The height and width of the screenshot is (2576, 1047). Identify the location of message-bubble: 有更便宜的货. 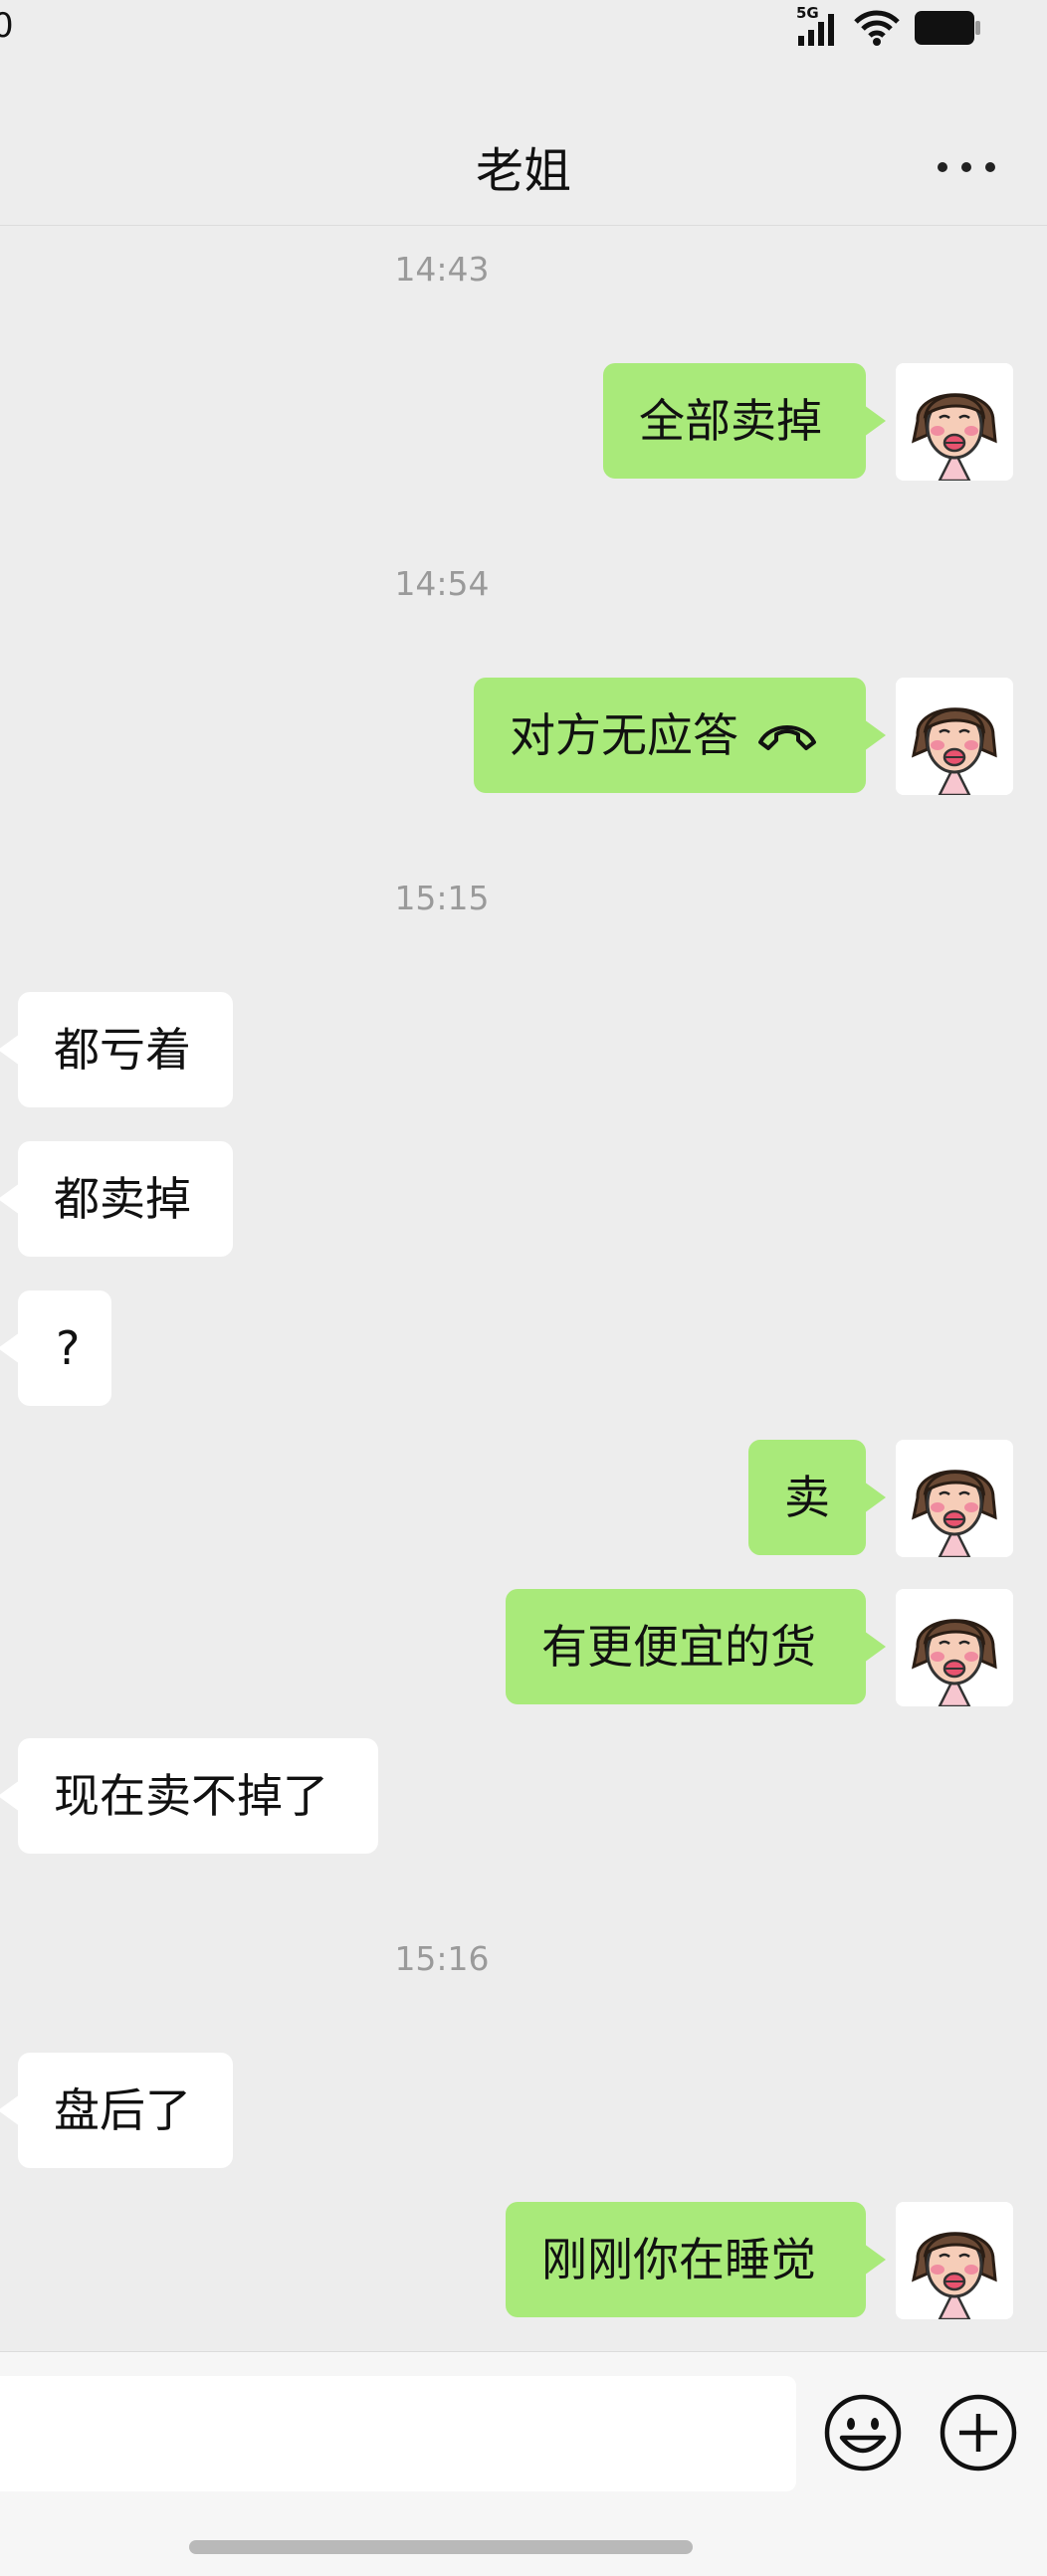
(696, 1647).